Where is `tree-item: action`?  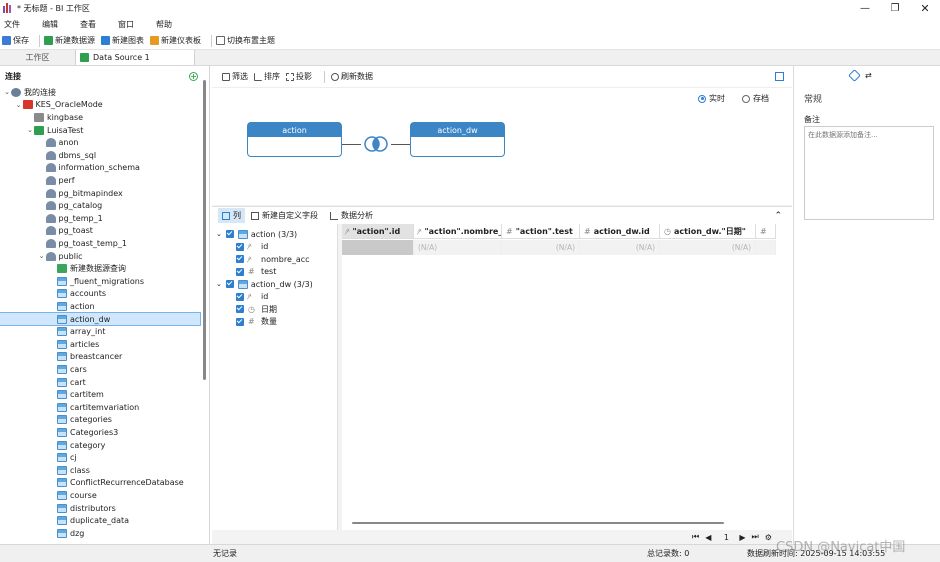
tree-item: action is located at coordinates (100, 306).